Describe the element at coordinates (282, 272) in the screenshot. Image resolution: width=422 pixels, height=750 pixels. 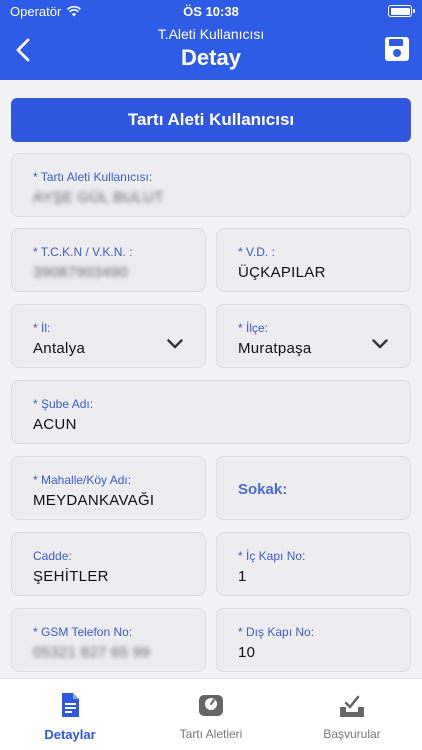
I see `field-value: ÜÇKAPILAR` at that location.